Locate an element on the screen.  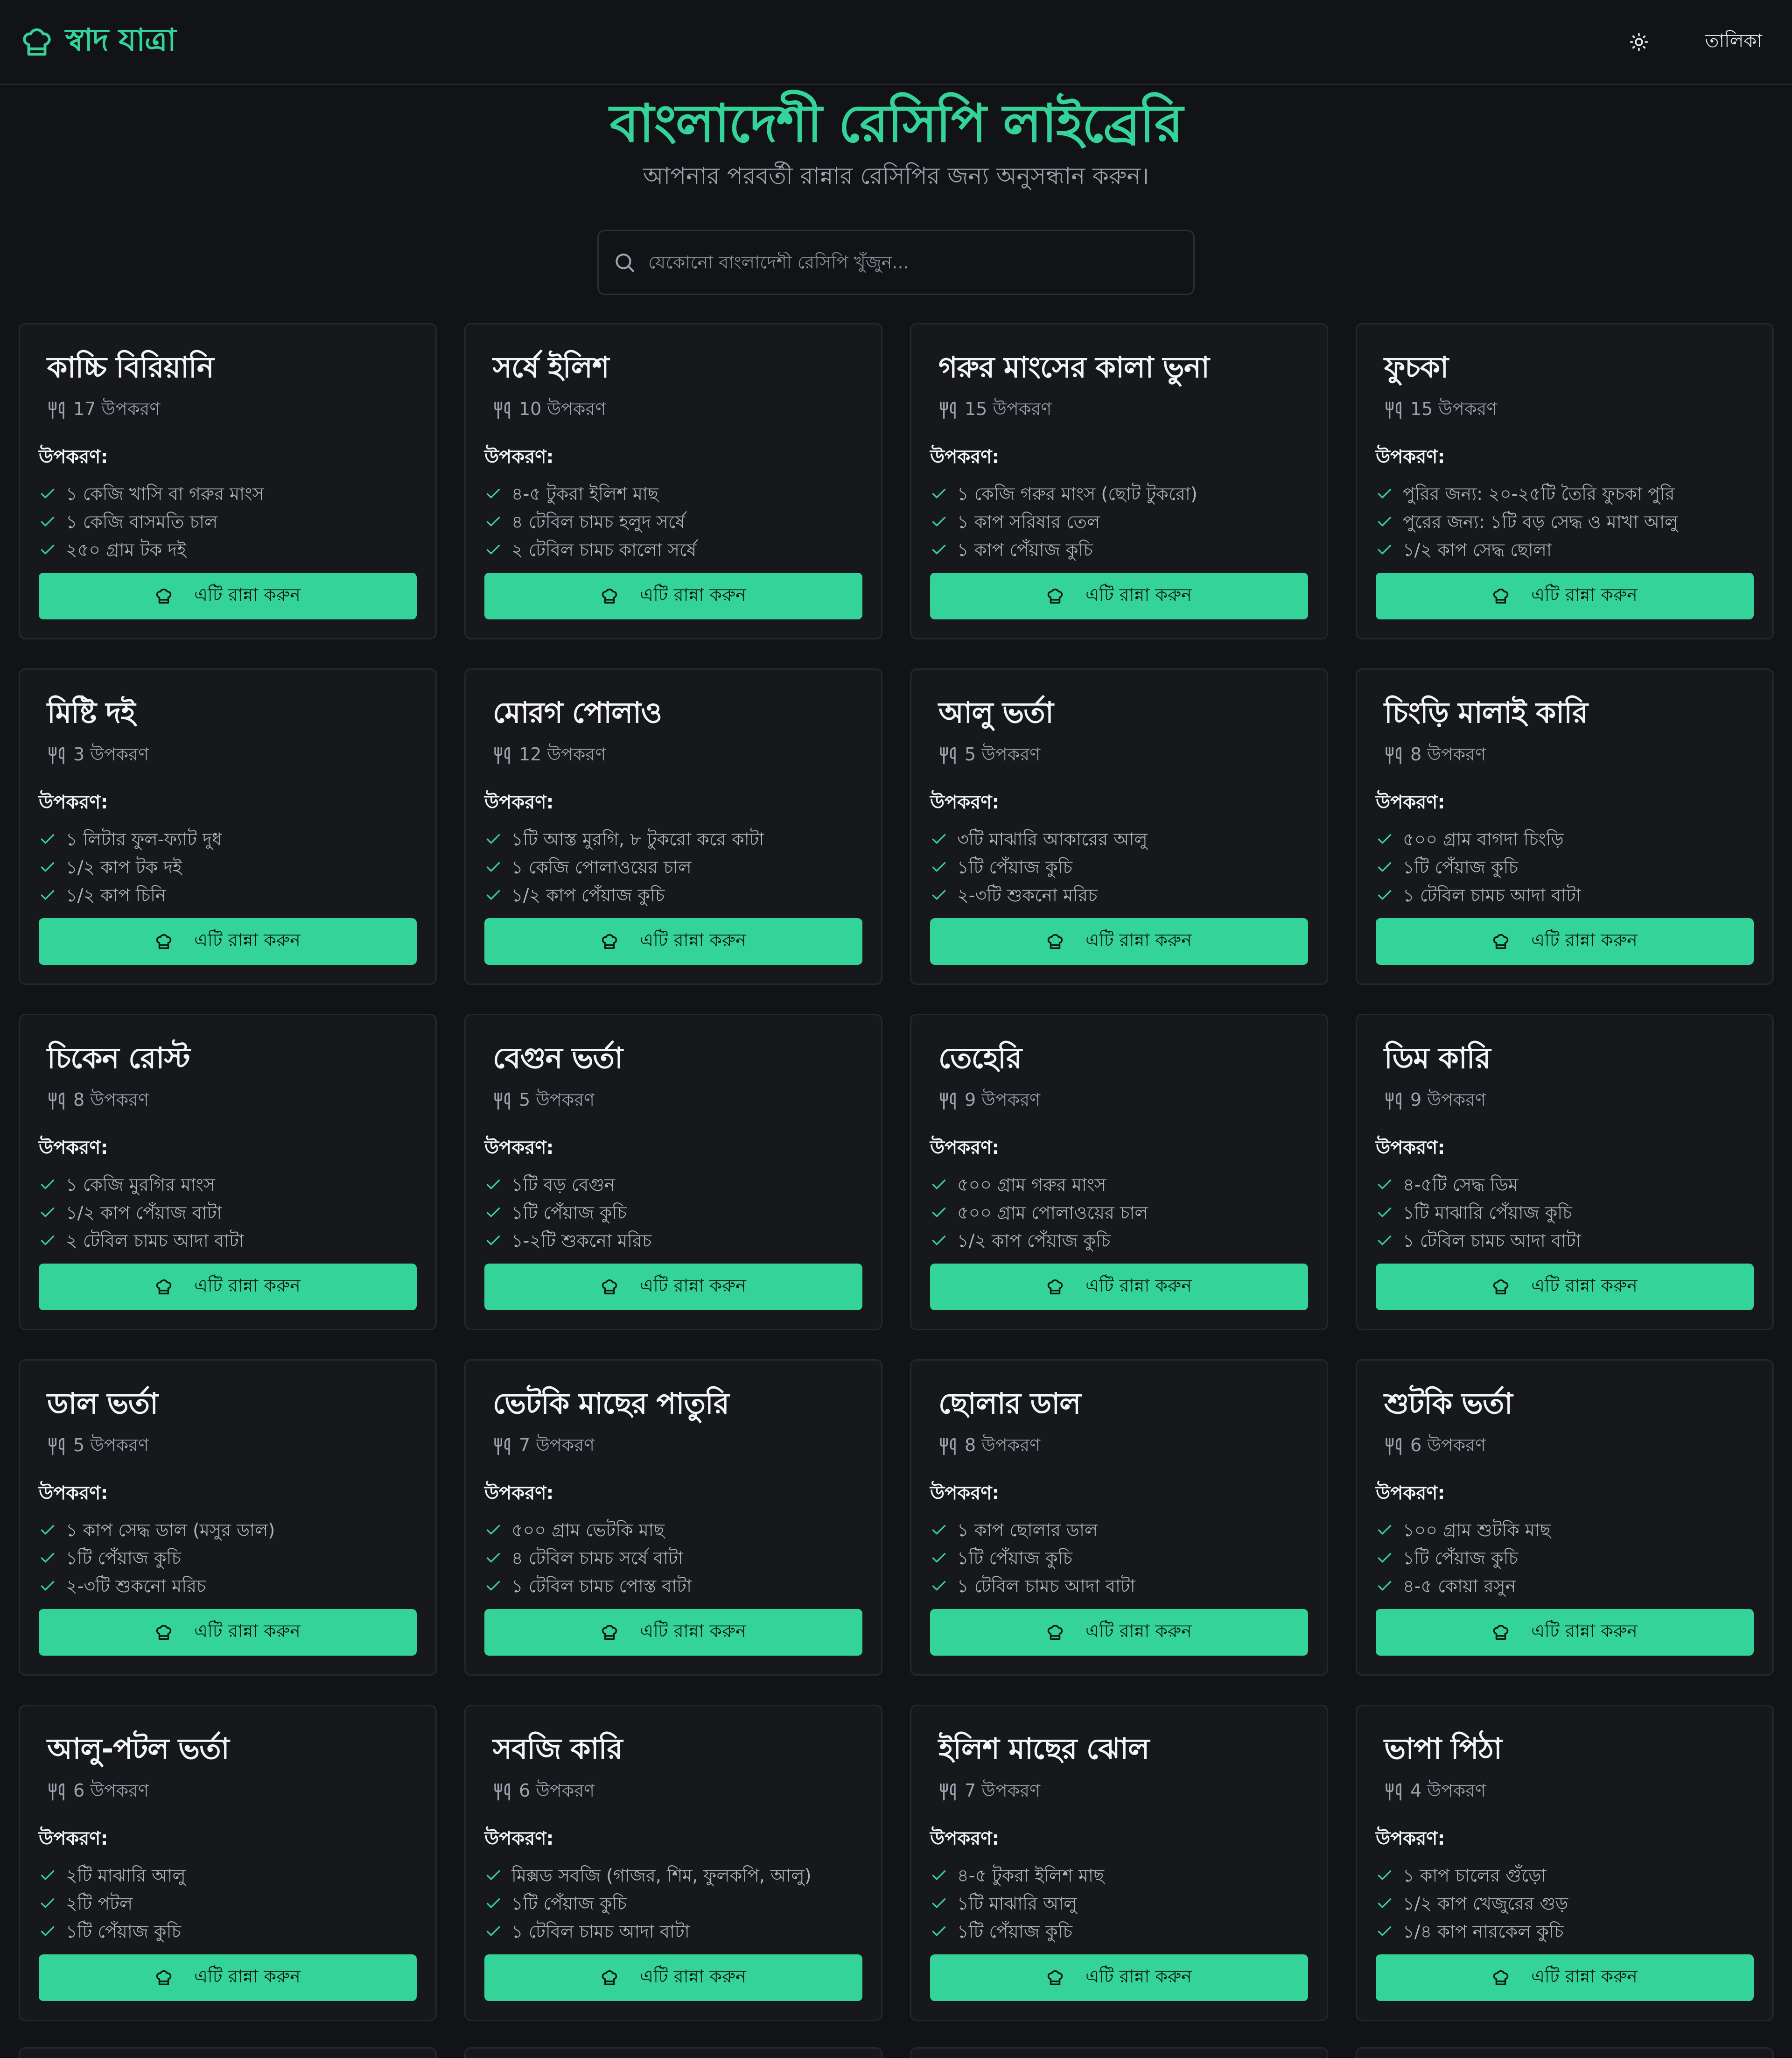
ingredient-item: ৫০০ গ্রাম পোলাওয়ের চাল is located at coordinates (1119, 1213).